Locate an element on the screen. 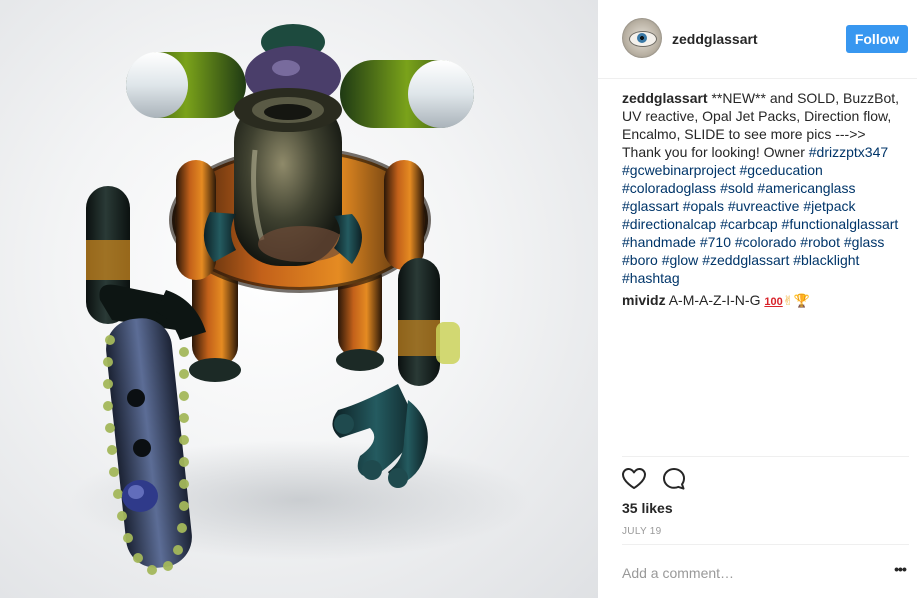 Image resolution: width=917 pixels, height=598 pixels. hashtag-link: #colorado is located at coordinates (766, 242).